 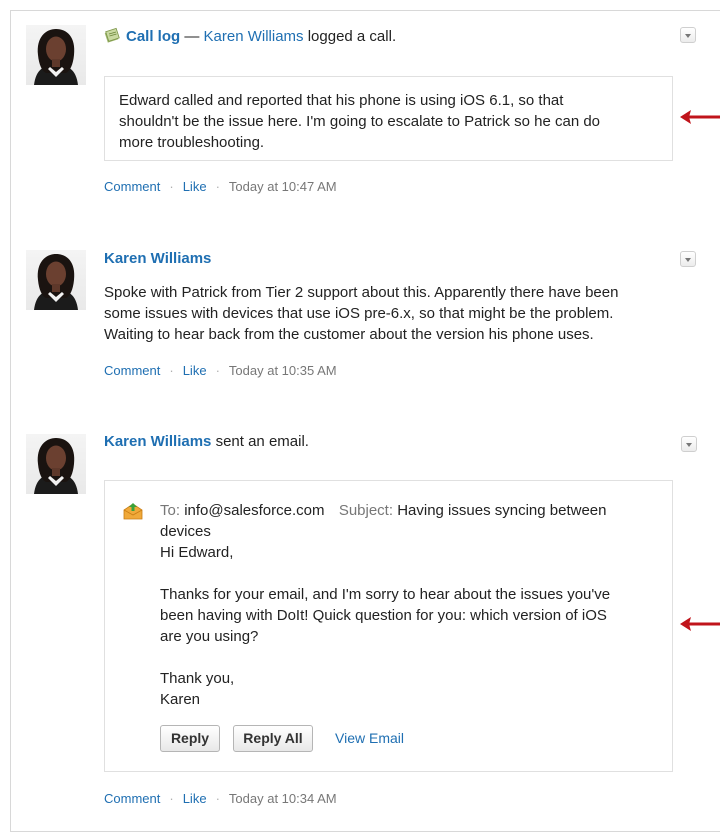 I want to click on call-log-link: Call log, so click(x=153, y=36).